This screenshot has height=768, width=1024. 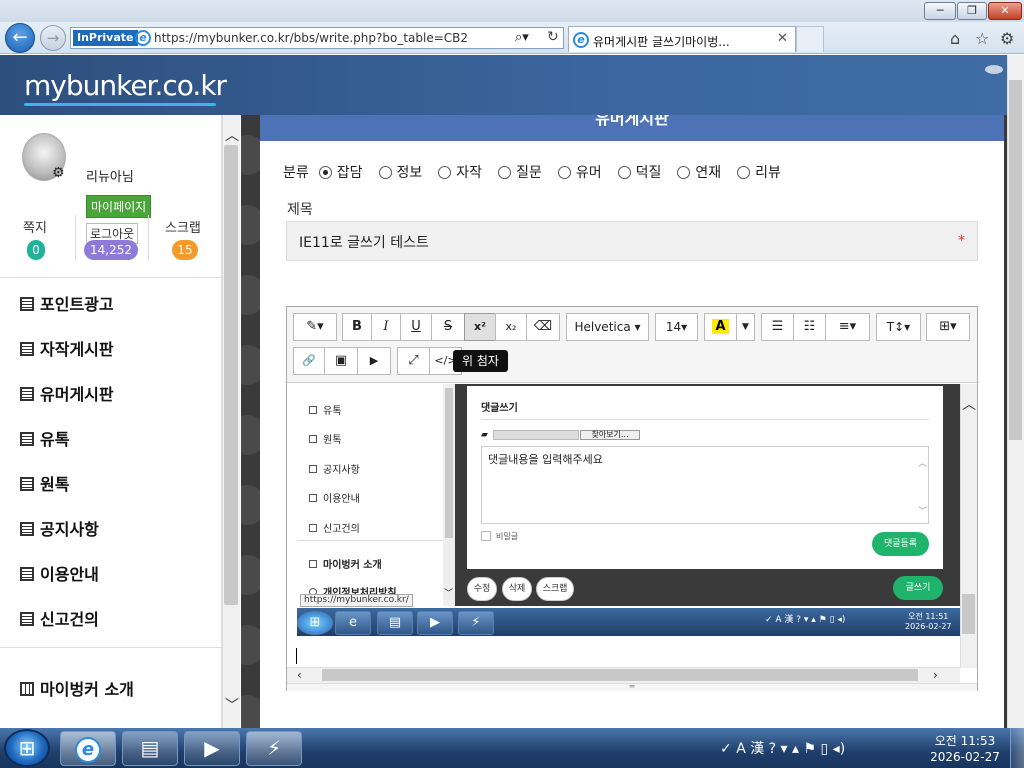 What do you see at coordinates (682, 39) in the screenshot?
I see `browser-tab: e 유머게시판 글쓰기마이벙... ✕` at bounding box center [682, 39].